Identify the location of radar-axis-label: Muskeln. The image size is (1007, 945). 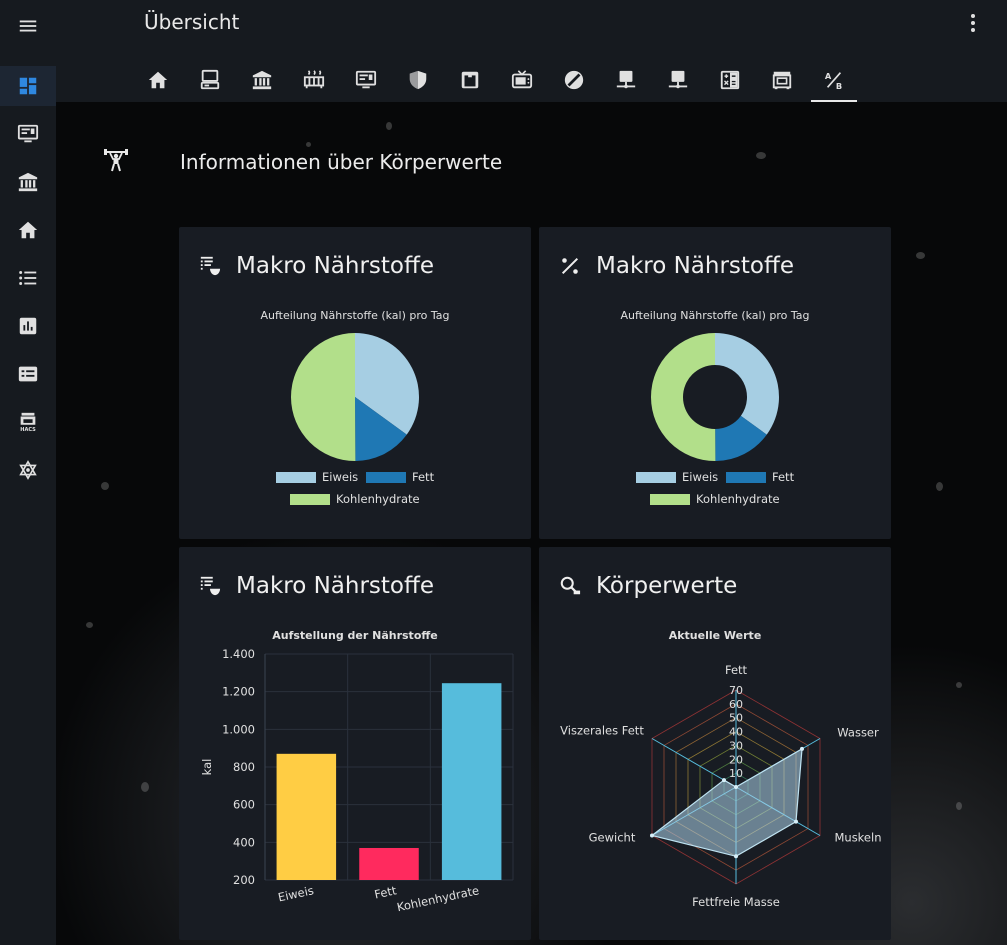
(857, 838).